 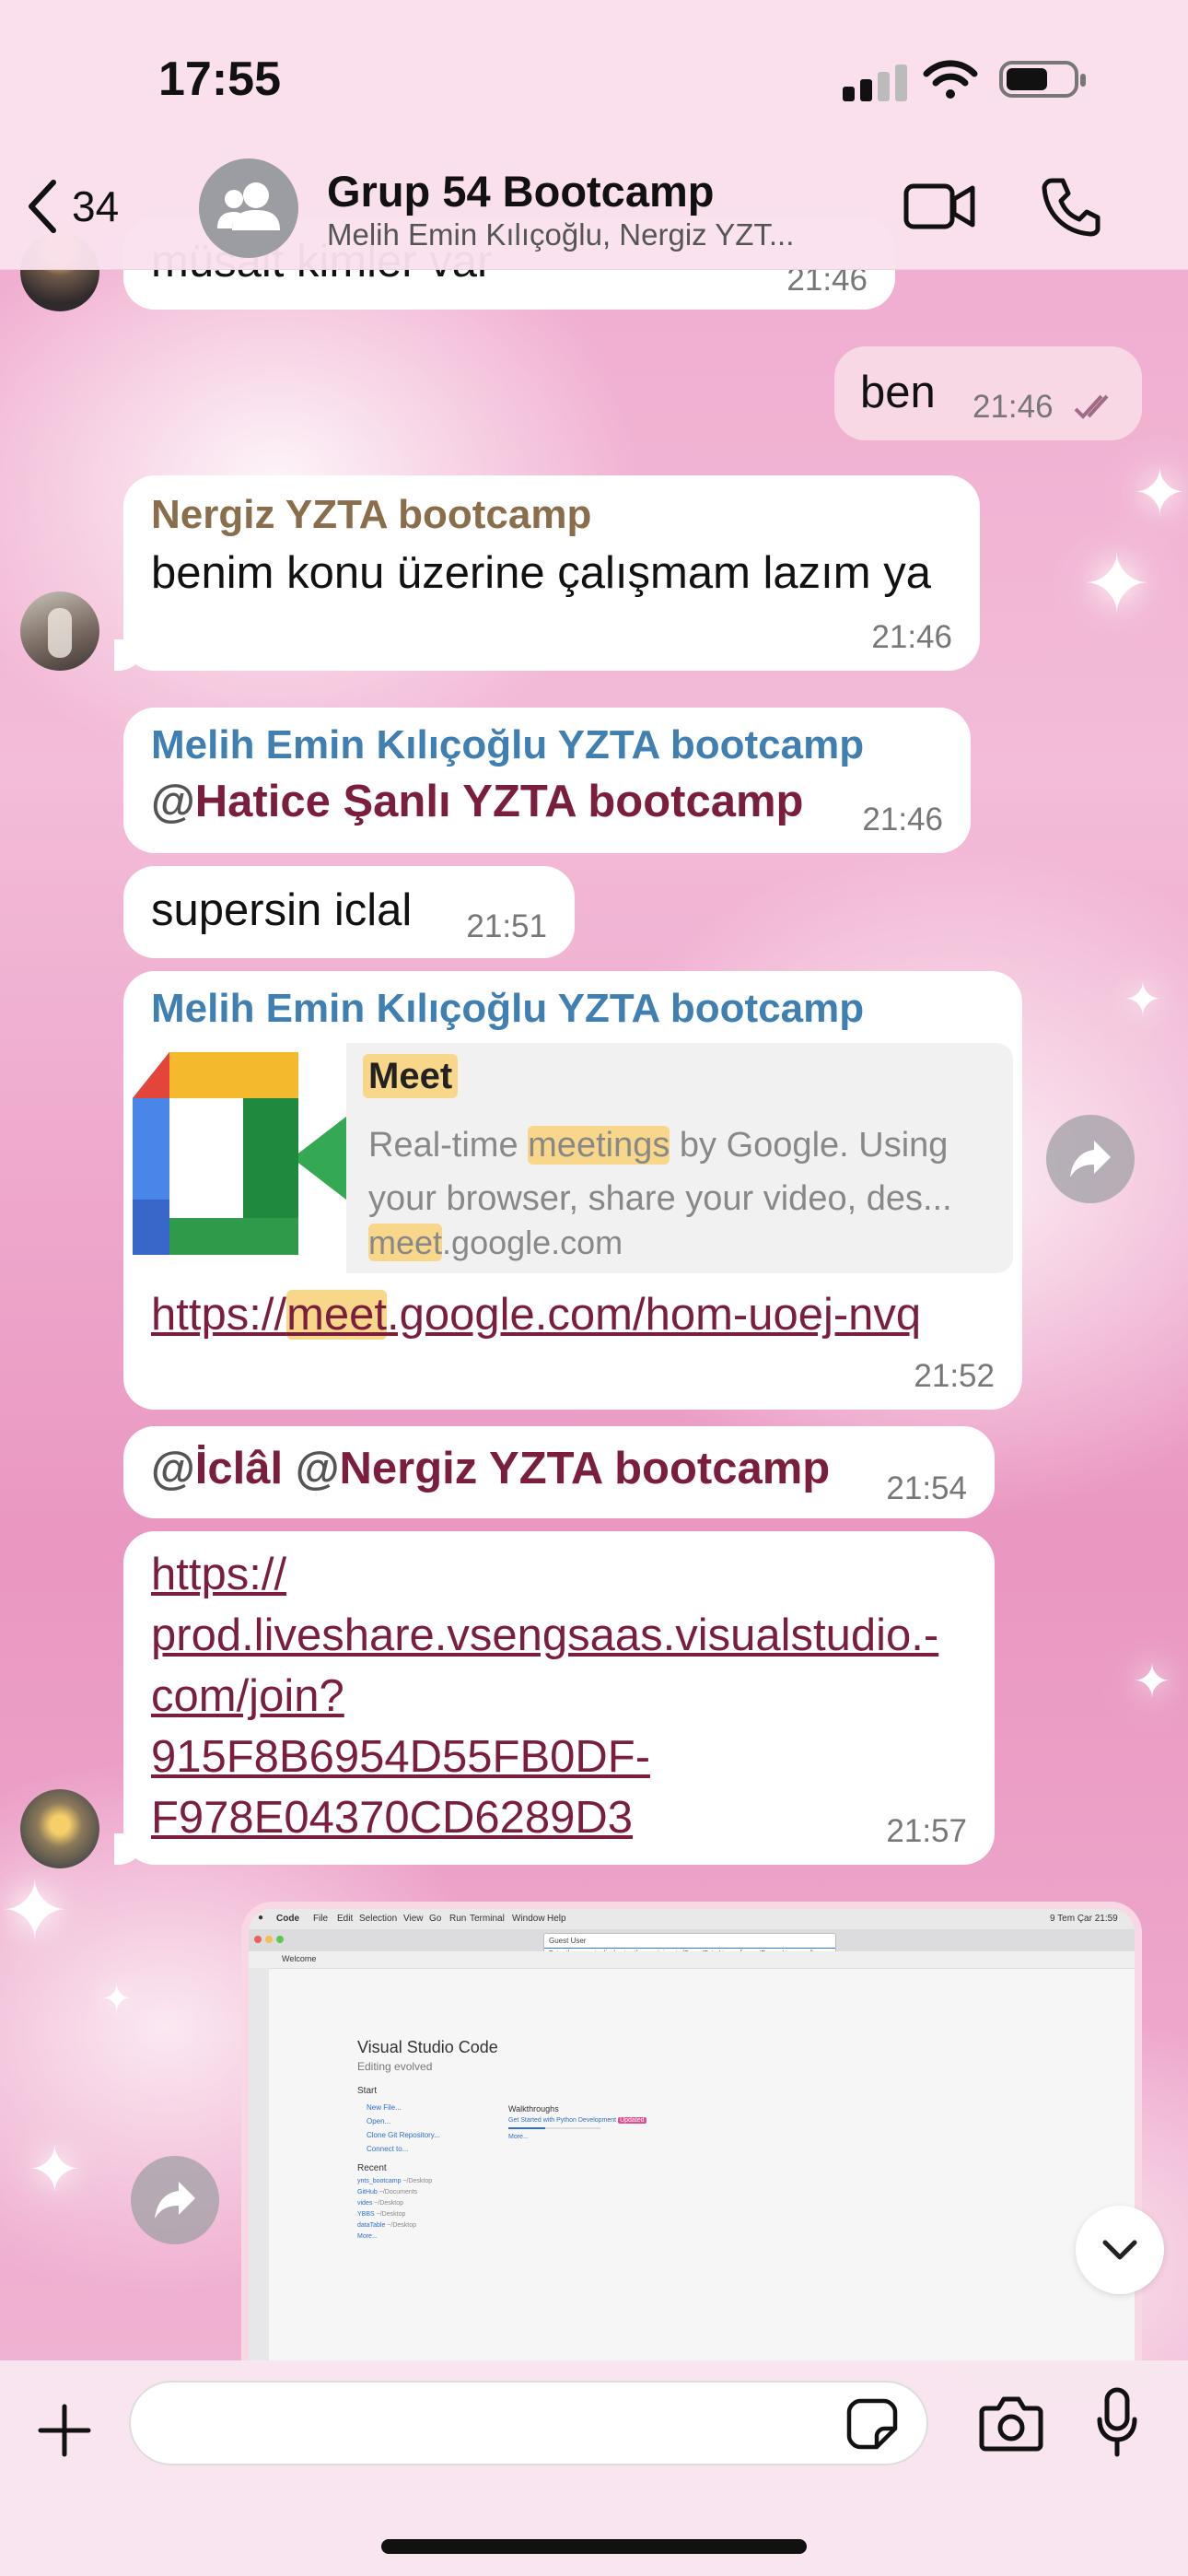 I want to click on message-bubble: supersin iclal 21:51, so click(x=349, y=912).